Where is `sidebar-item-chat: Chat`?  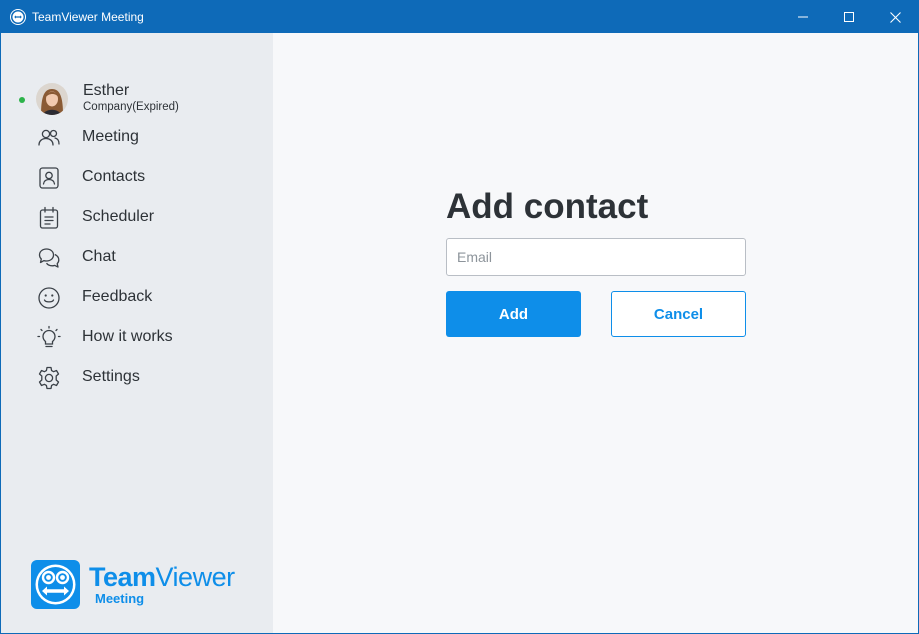
sidebar-item-chat: Chat is located at coordinates (146, 258).